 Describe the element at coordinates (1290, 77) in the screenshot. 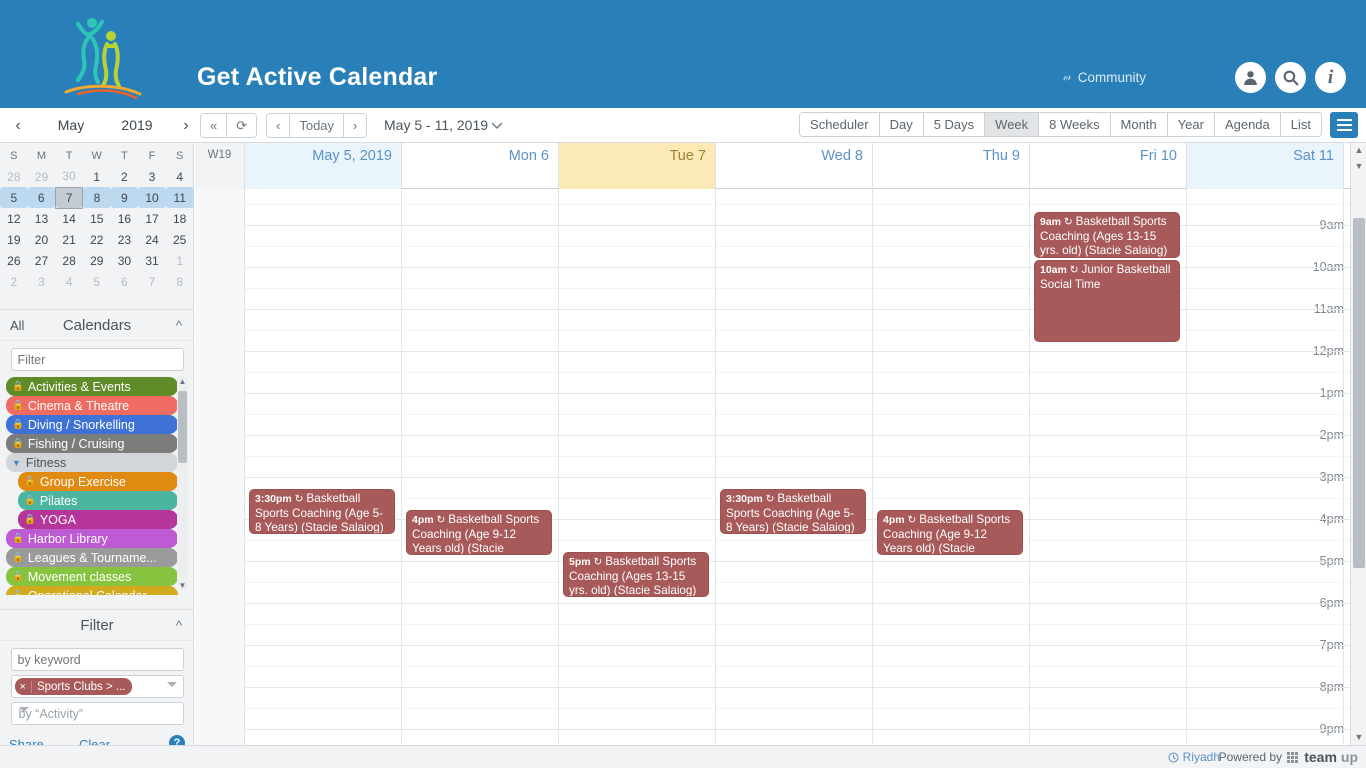

I see `search-icon` at that location.